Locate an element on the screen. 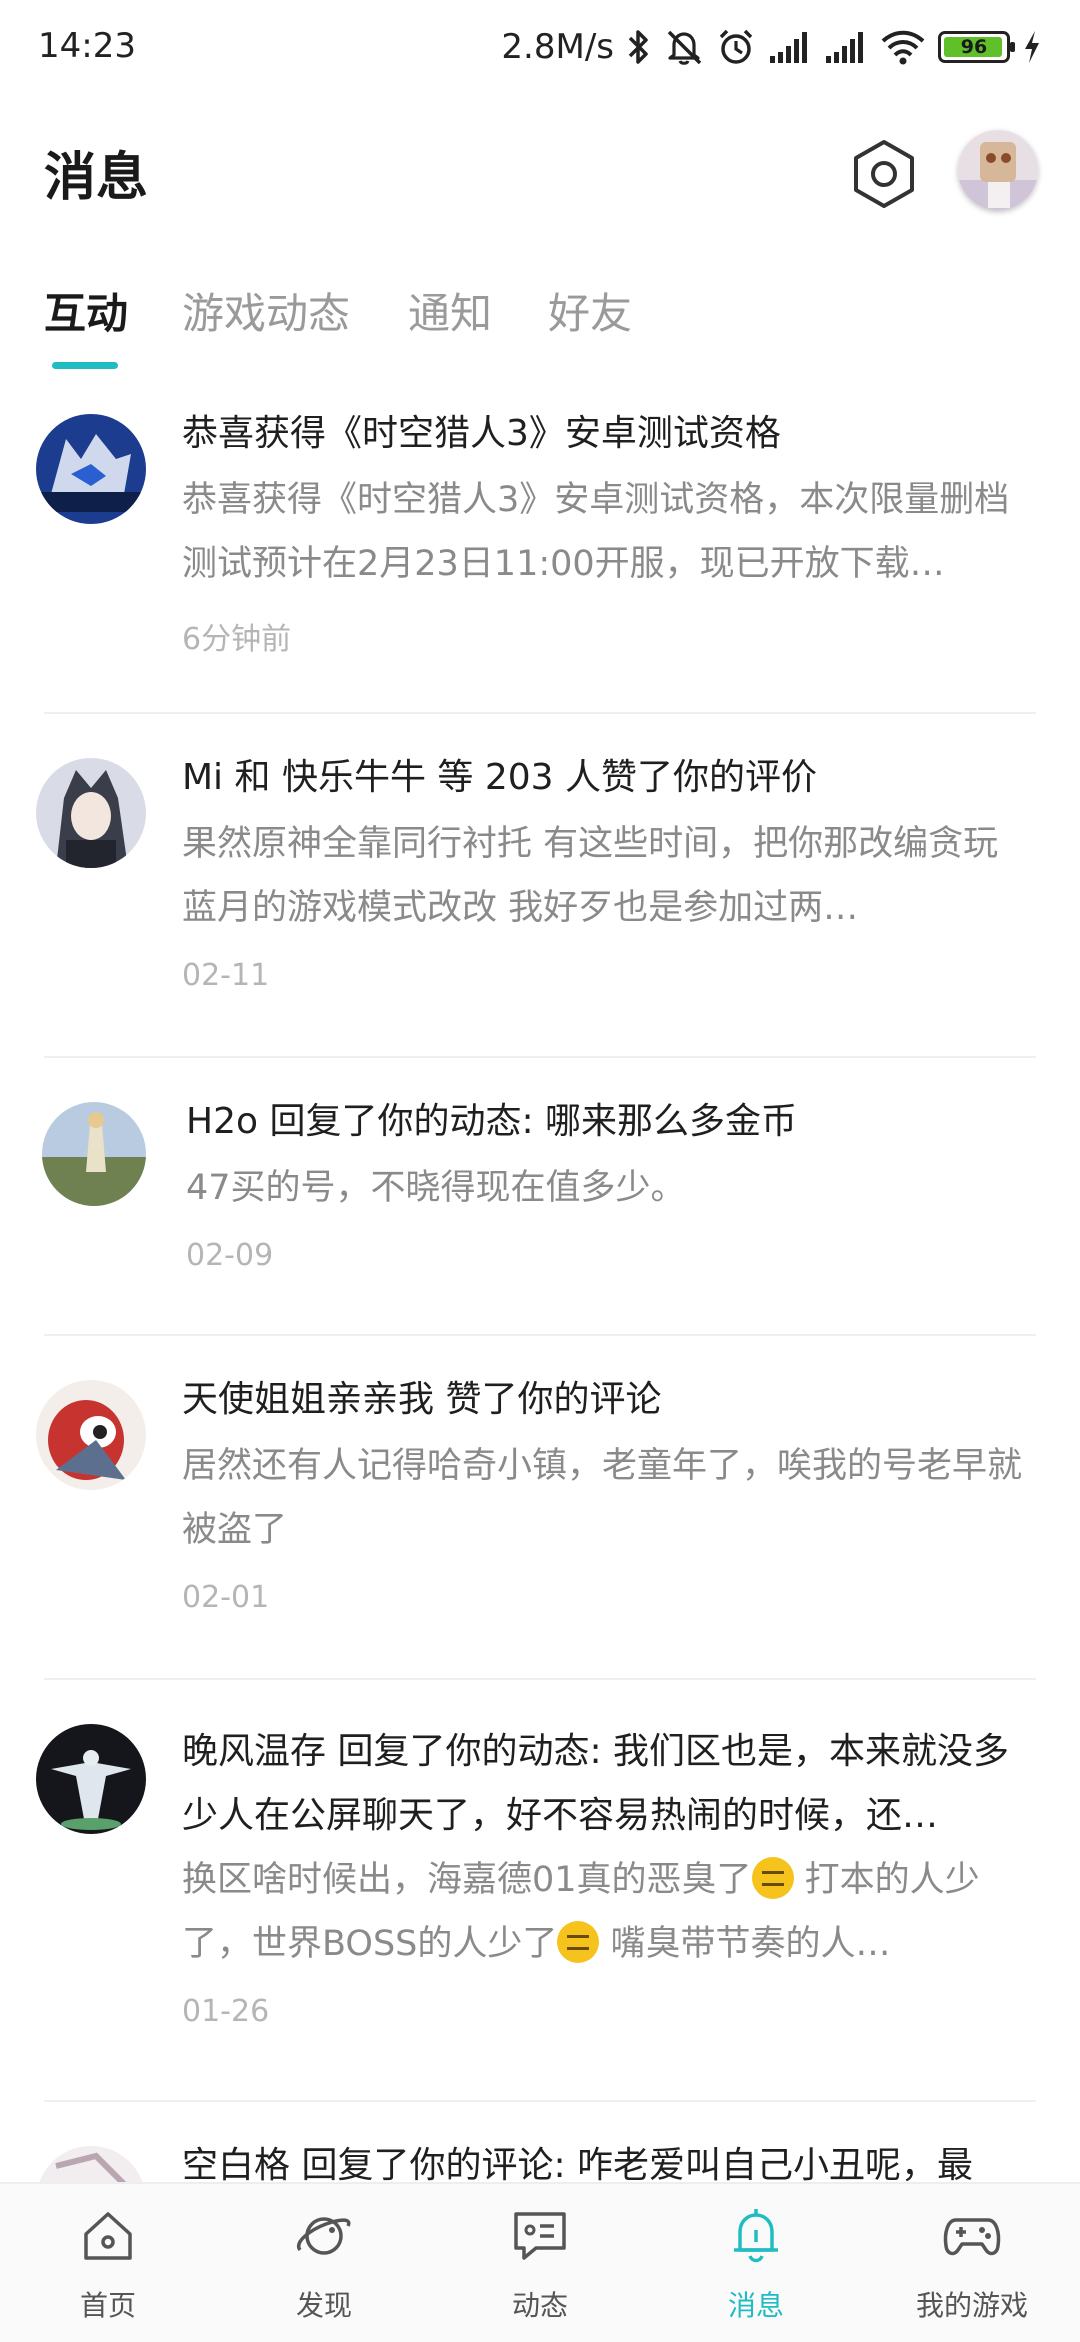 This screenshot has width=1080, height=2342. message-time: 02-01 is located at coordinates (226, 1597).